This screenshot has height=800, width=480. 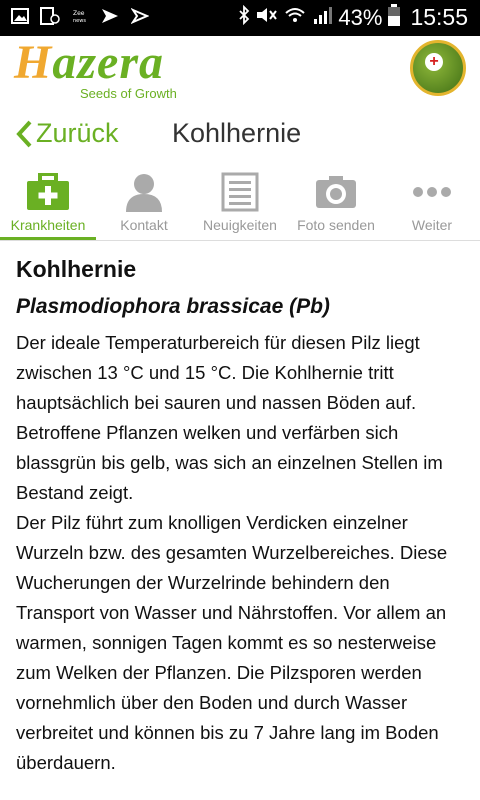 I want to click on title-bar: Zurück Kohlhernie, so click(x=240, y=135).